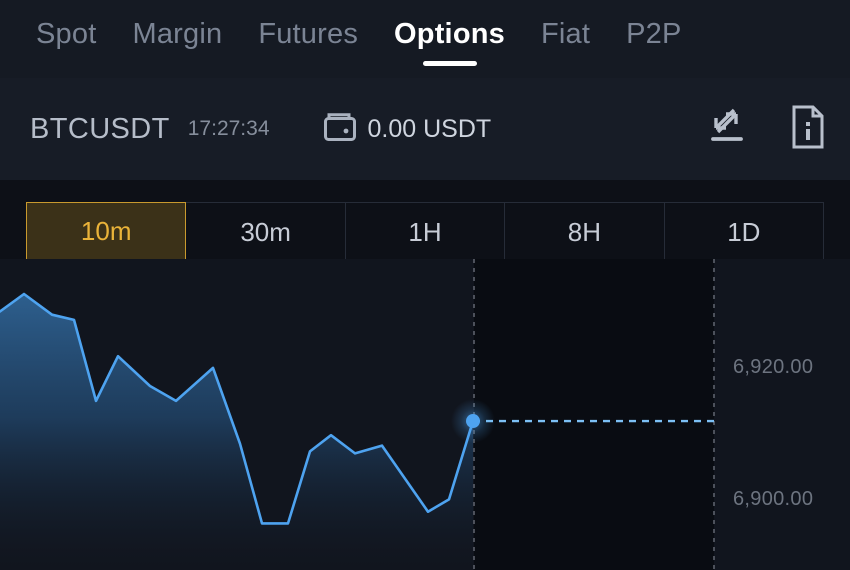 The height and width of the screenshot is (570, 850). Describe the element at coordinates (100, 128) in the screenshot. I see `symbol-label: BTCUSDT` at that location.